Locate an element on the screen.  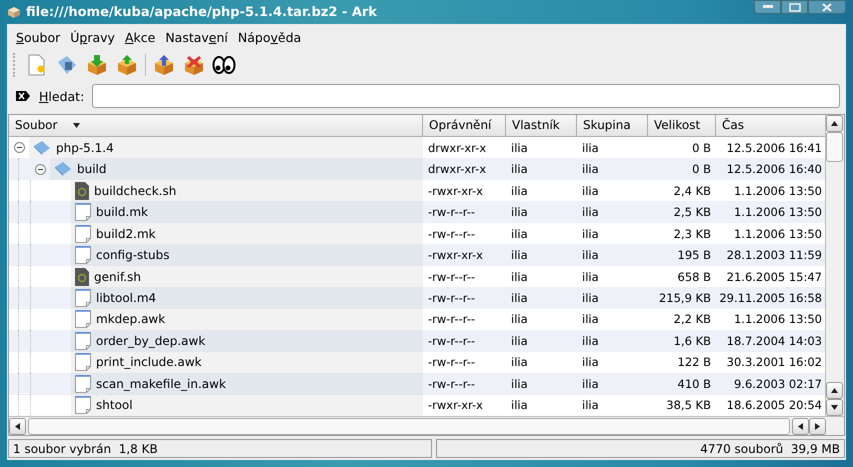
column-header: Soubor is located at coordinates (216, 126).